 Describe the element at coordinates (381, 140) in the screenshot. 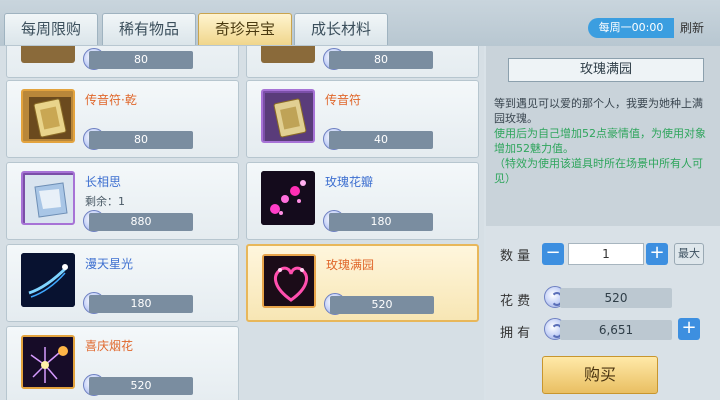

I see `item-price: 40` at that location.